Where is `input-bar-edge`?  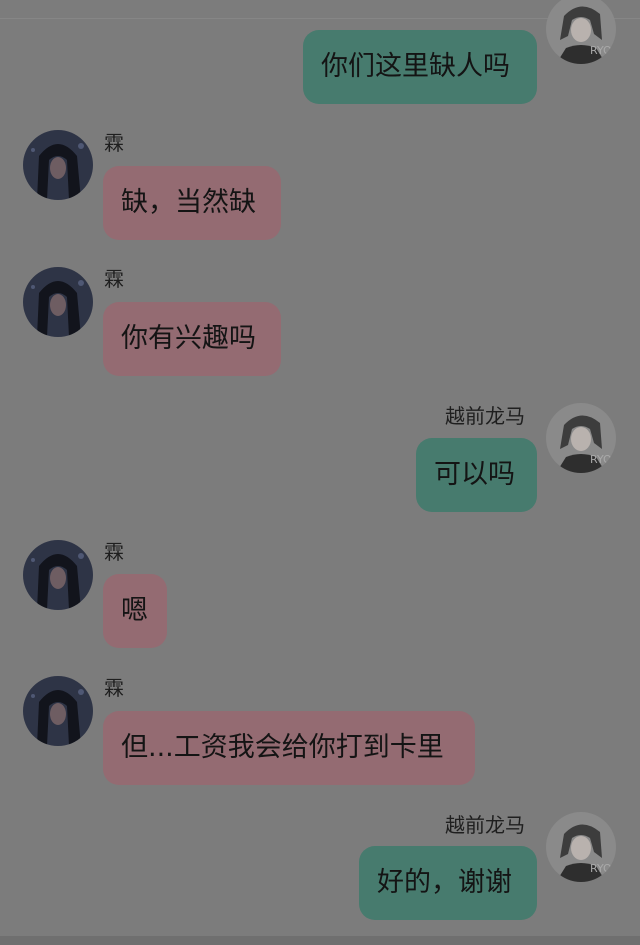
input-bar-edge is located at coordinates (320, 940).